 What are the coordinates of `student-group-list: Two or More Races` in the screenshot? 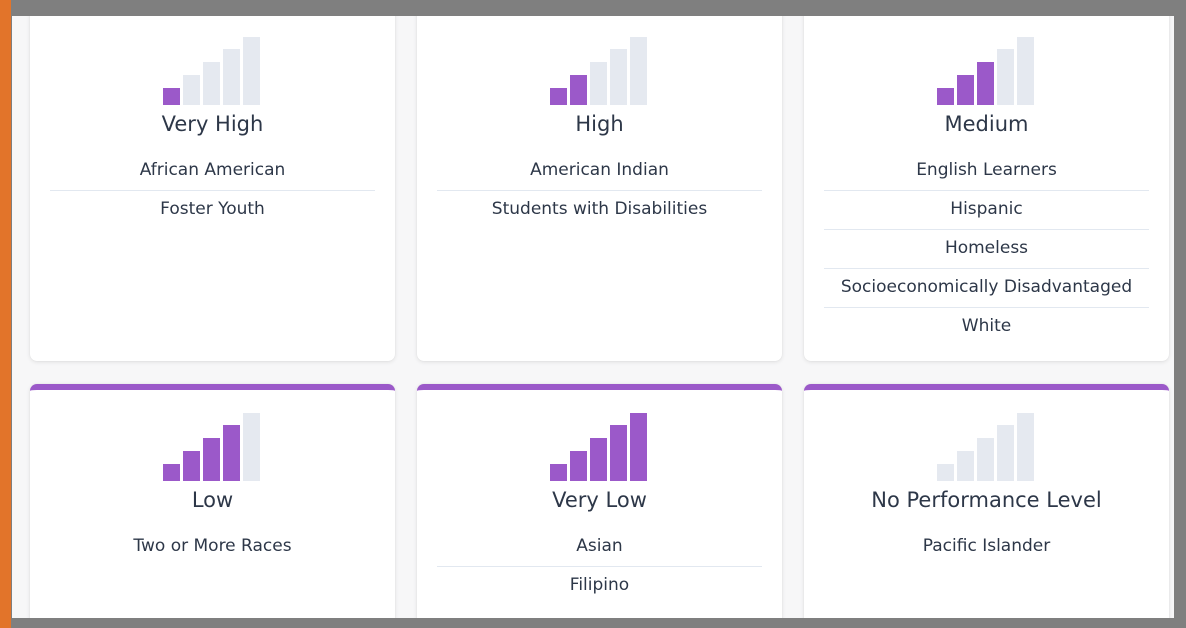 It's located at (212, 547).